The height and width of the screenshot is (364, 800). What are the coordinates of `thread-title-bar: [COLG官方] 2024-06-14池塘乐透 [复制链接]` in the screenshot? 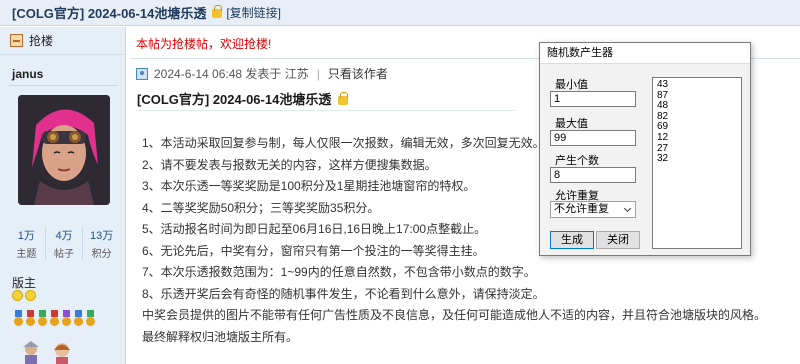 It's located at (400, 13).